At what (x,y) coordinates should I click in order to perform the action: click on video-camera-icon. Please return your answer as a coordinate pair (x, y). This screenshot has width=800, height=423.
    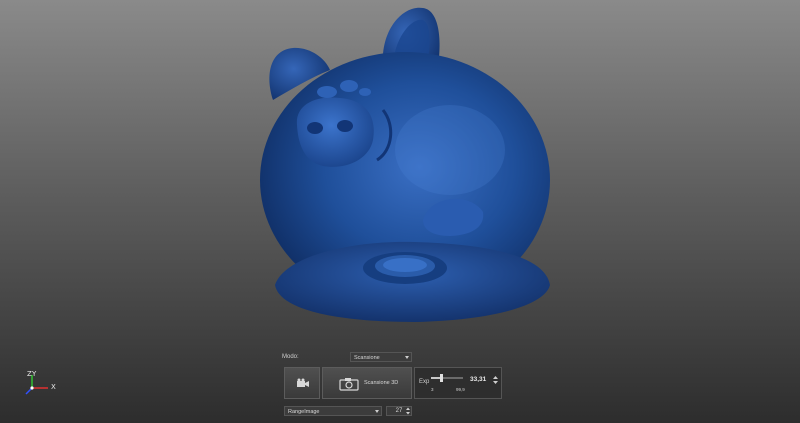
    Looking at the image, I should click on (303, 382).